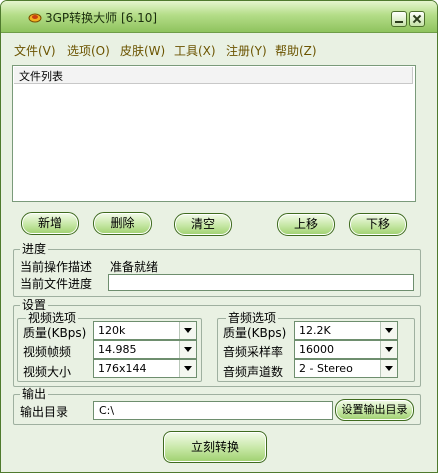  What do you see at coordinates (253, 352) in the screenshot?
I see `audio-rate-label: 音频采样率` at bounding box center [253, 352].